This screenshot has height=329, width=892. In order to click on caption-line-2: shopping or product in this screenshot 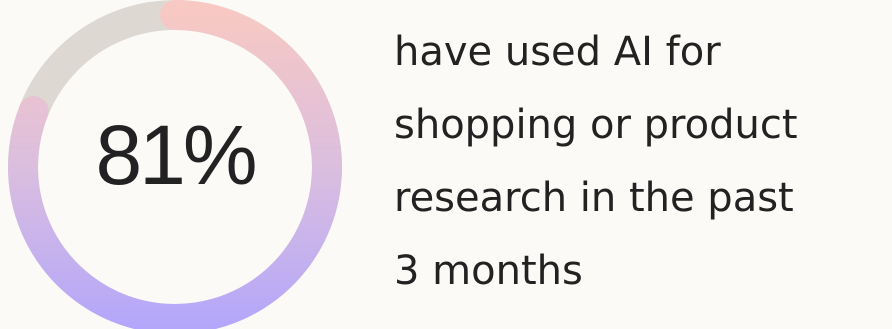, I will do `click(596, 125)`.